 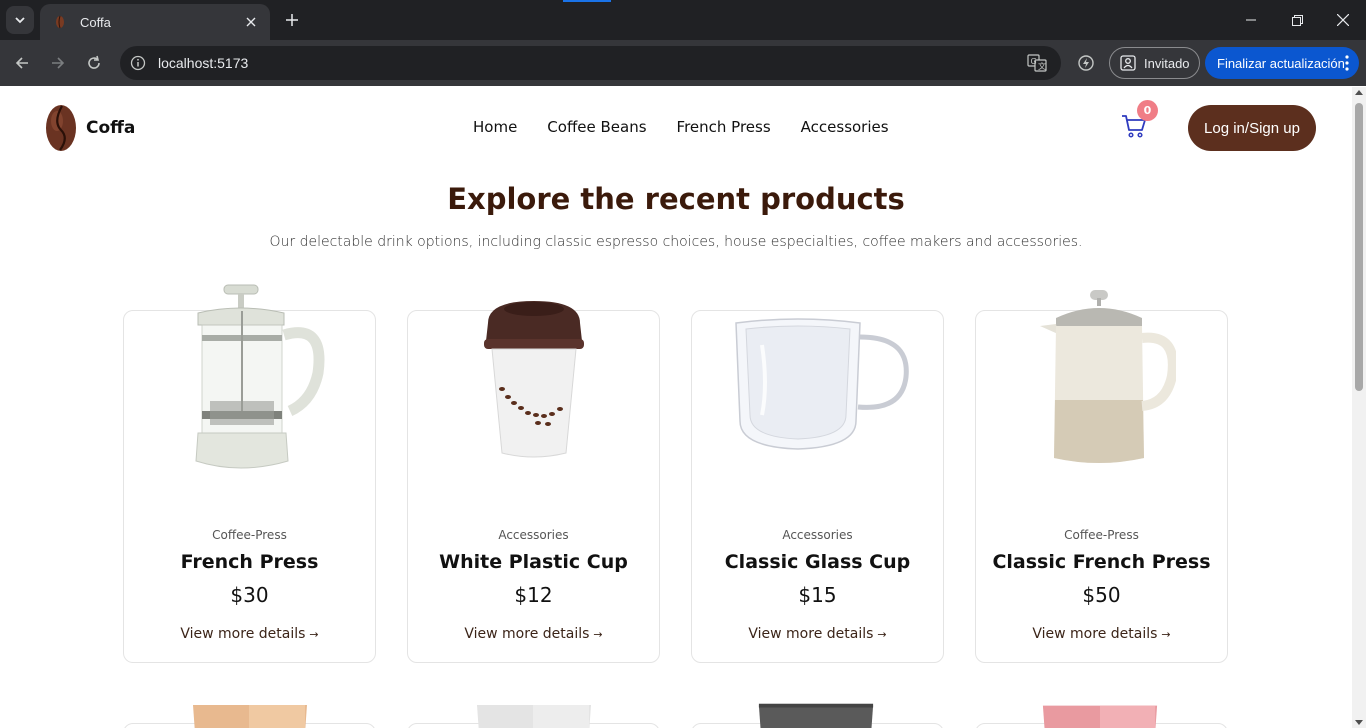 What do you see at coordinates (495, 127) in the screenshot?
I see `nav-home: Home` at bounding box center [495, 127].